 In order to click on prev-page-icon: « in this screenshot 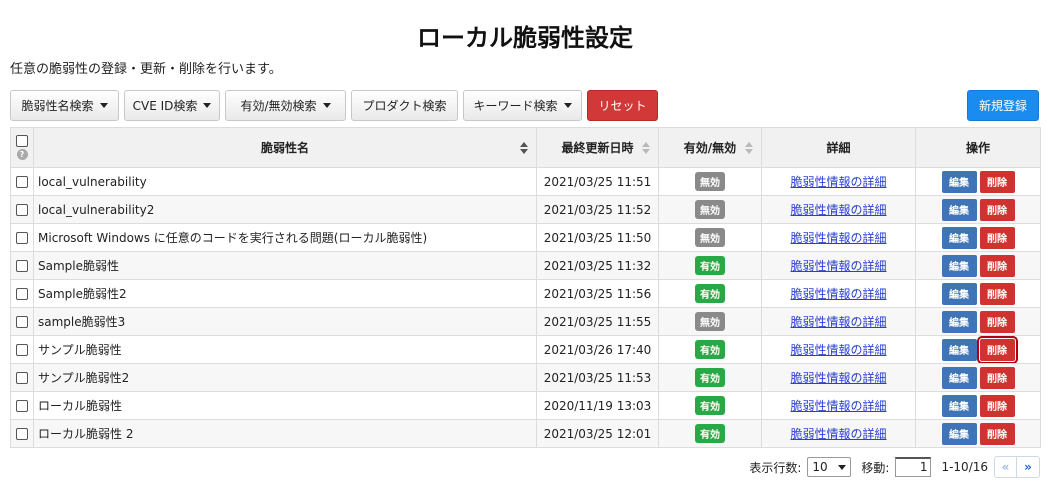, I will do `click(1006, 467)`.